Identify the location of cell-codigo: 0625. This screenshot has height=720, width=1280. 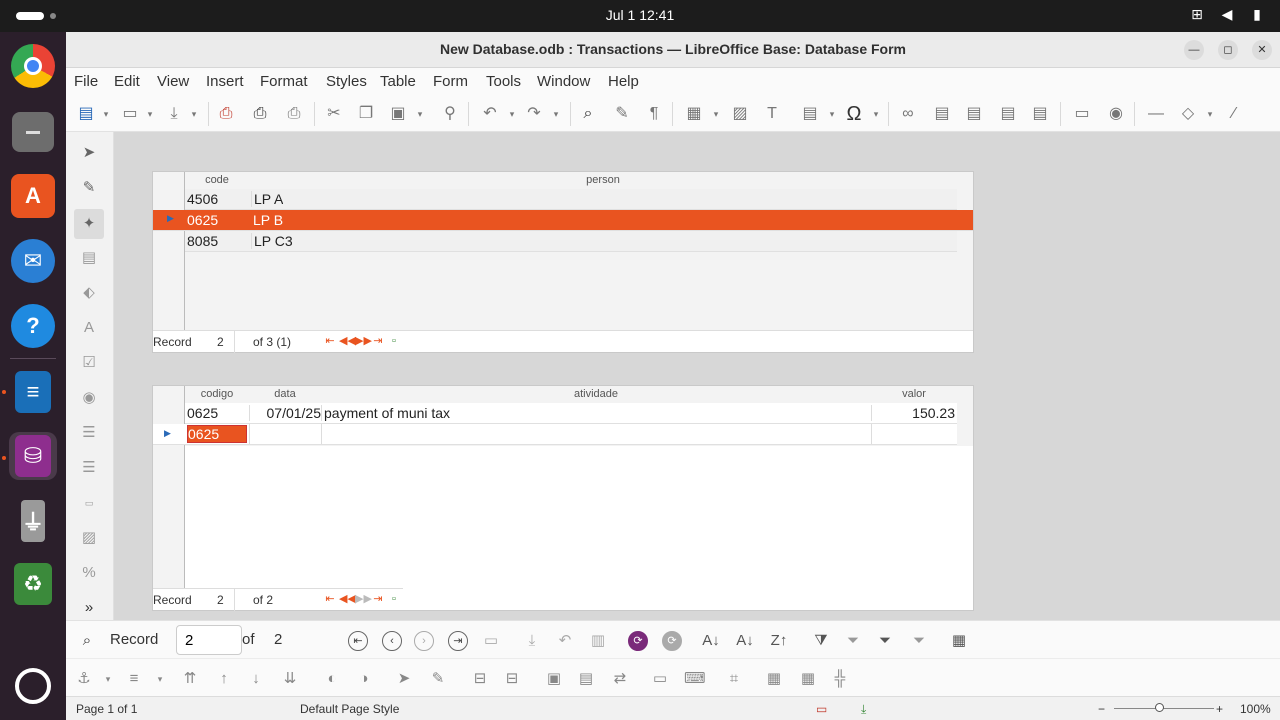
(202, 413).